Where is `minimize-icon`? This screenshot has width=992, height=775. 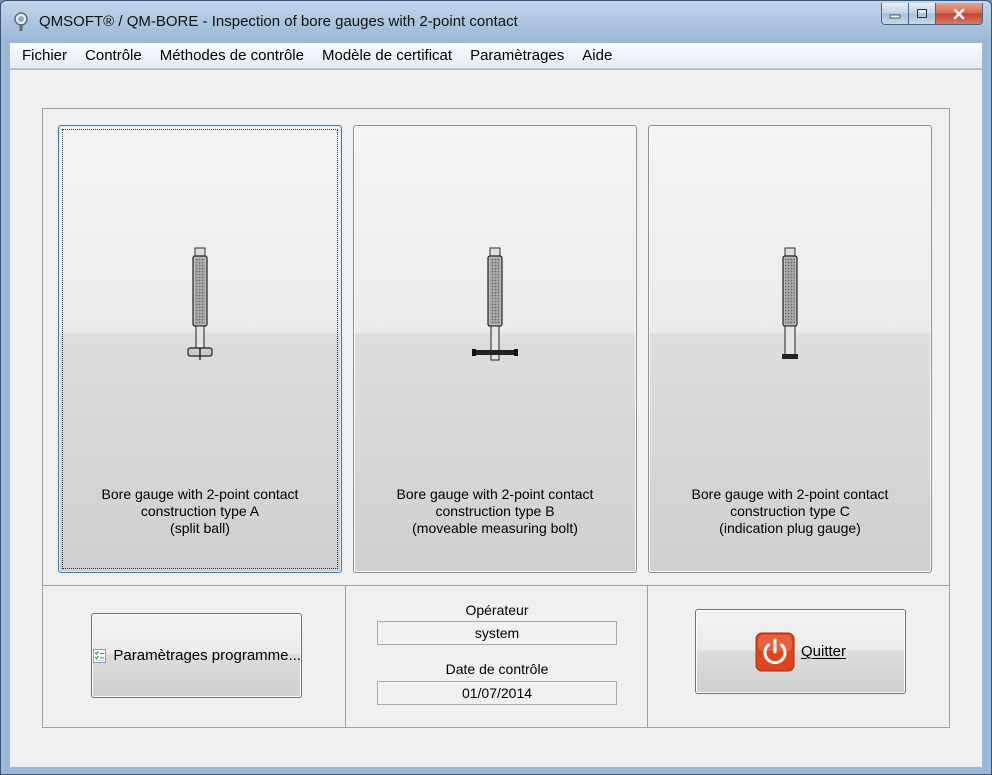 minimize-icon is located at coordinates (895, 16).